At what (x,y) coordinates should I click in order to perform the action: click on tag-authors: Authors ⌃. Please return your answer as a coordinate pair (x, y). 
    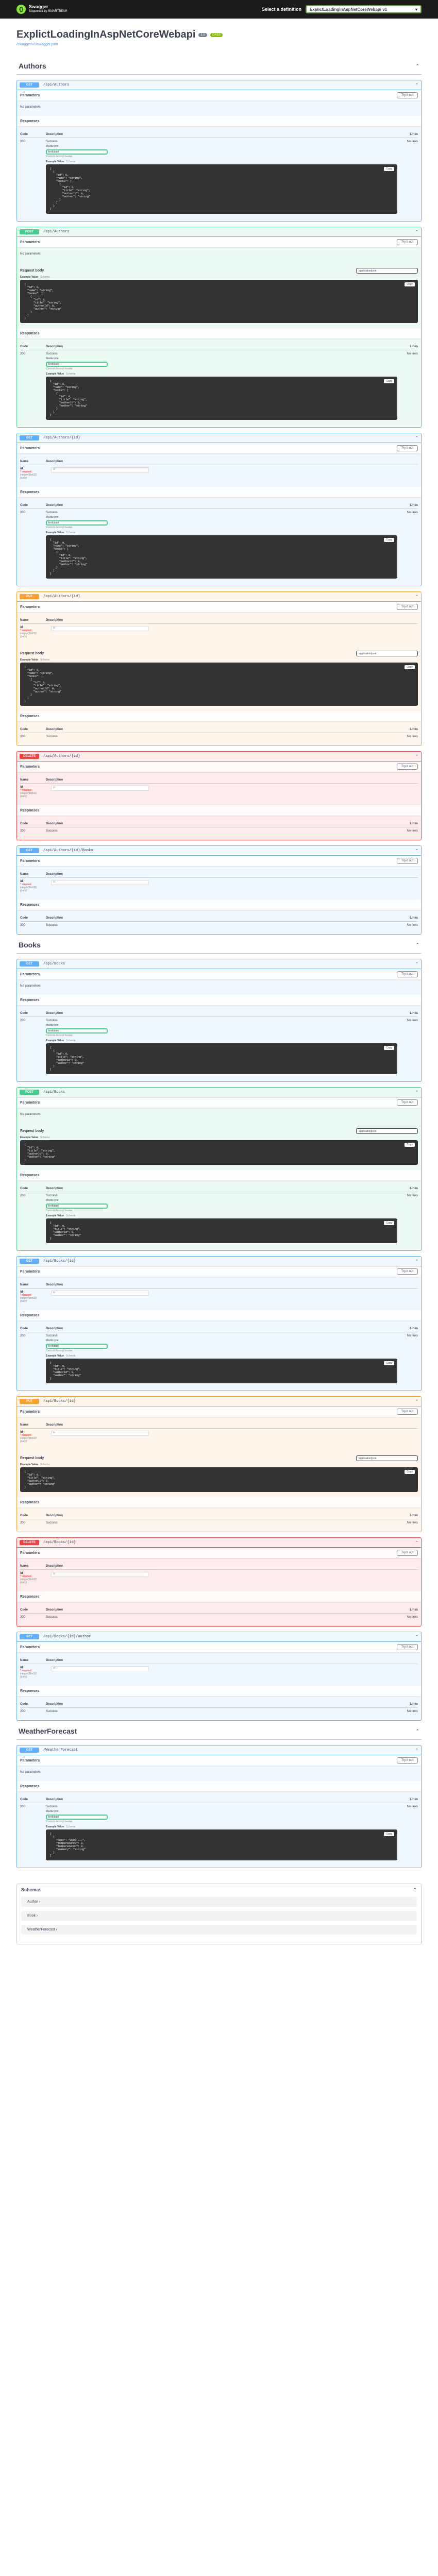
    Looking at the image, I should click on (219, 66).